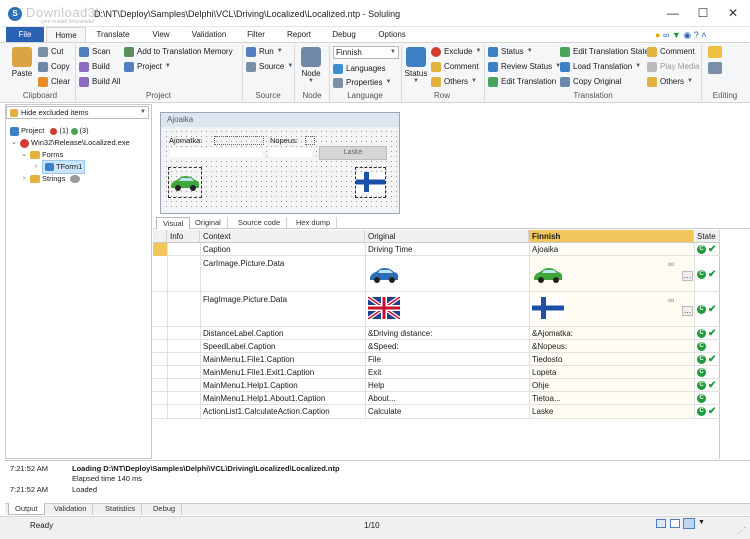 The image size is (750, 539). What do you see at coordinates (545, 249) in the screenshot?
I see `cell-finnish: Ajoaika` at bounding box center [545, 249].